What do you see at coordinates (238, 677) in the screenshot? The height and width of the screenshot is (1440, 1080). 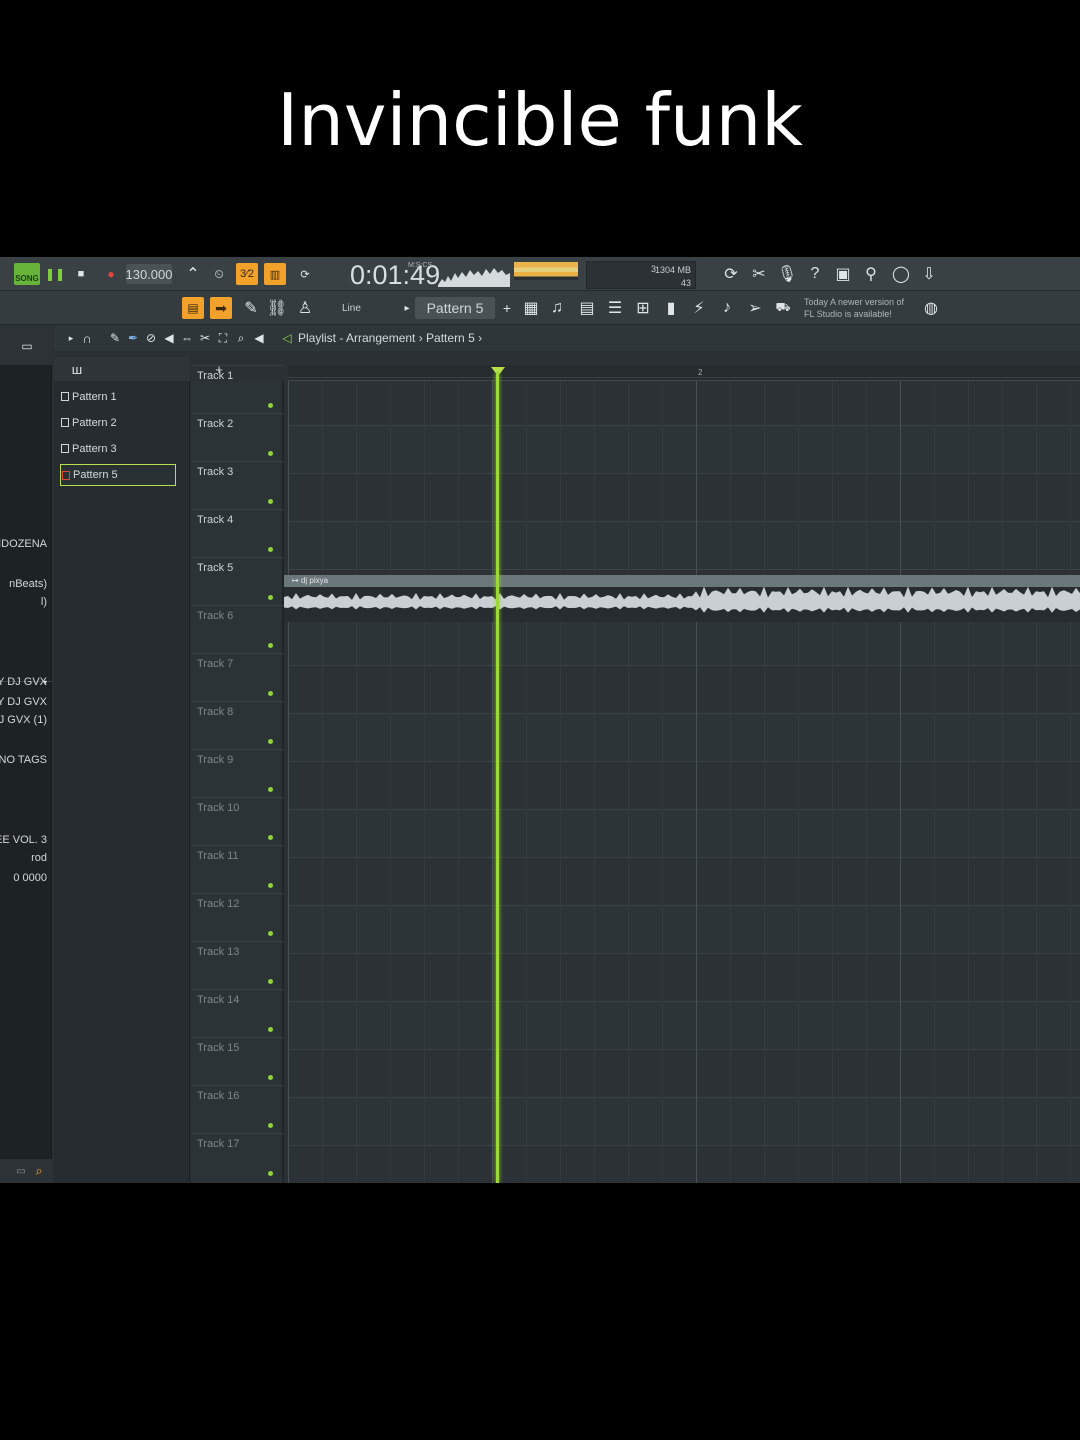 I see `track-header: Track 7` at bounding box center [238, 677].